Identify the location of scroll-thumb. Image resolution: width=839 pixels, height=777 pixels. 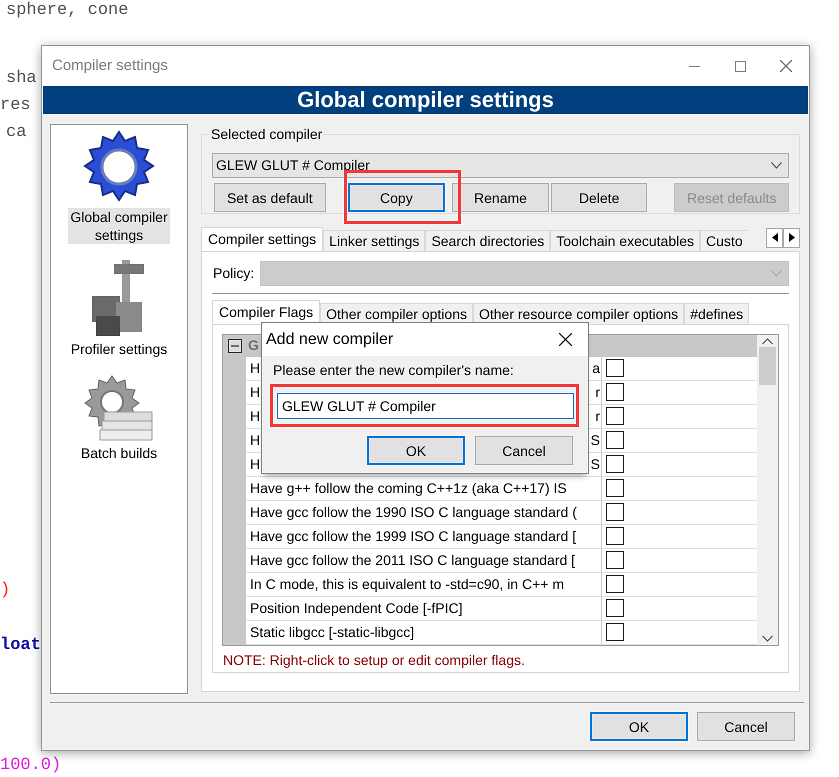
(767, 365).